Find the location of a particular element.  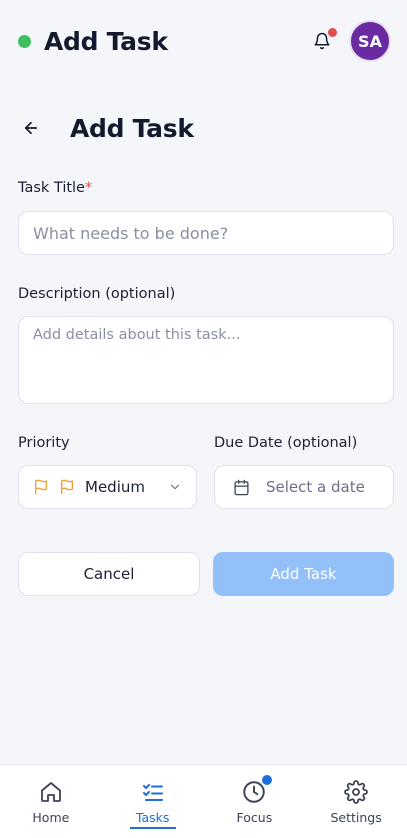

notifications-button is located at coordinates (322, 41).